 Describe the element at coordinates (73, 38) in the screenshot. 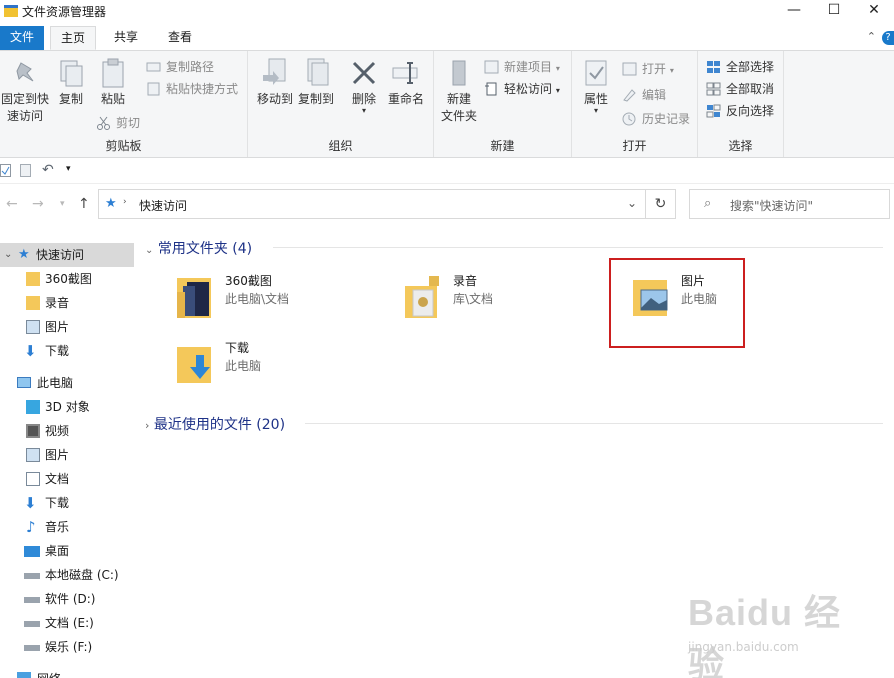

I see `tab-home: 主页` at that location.